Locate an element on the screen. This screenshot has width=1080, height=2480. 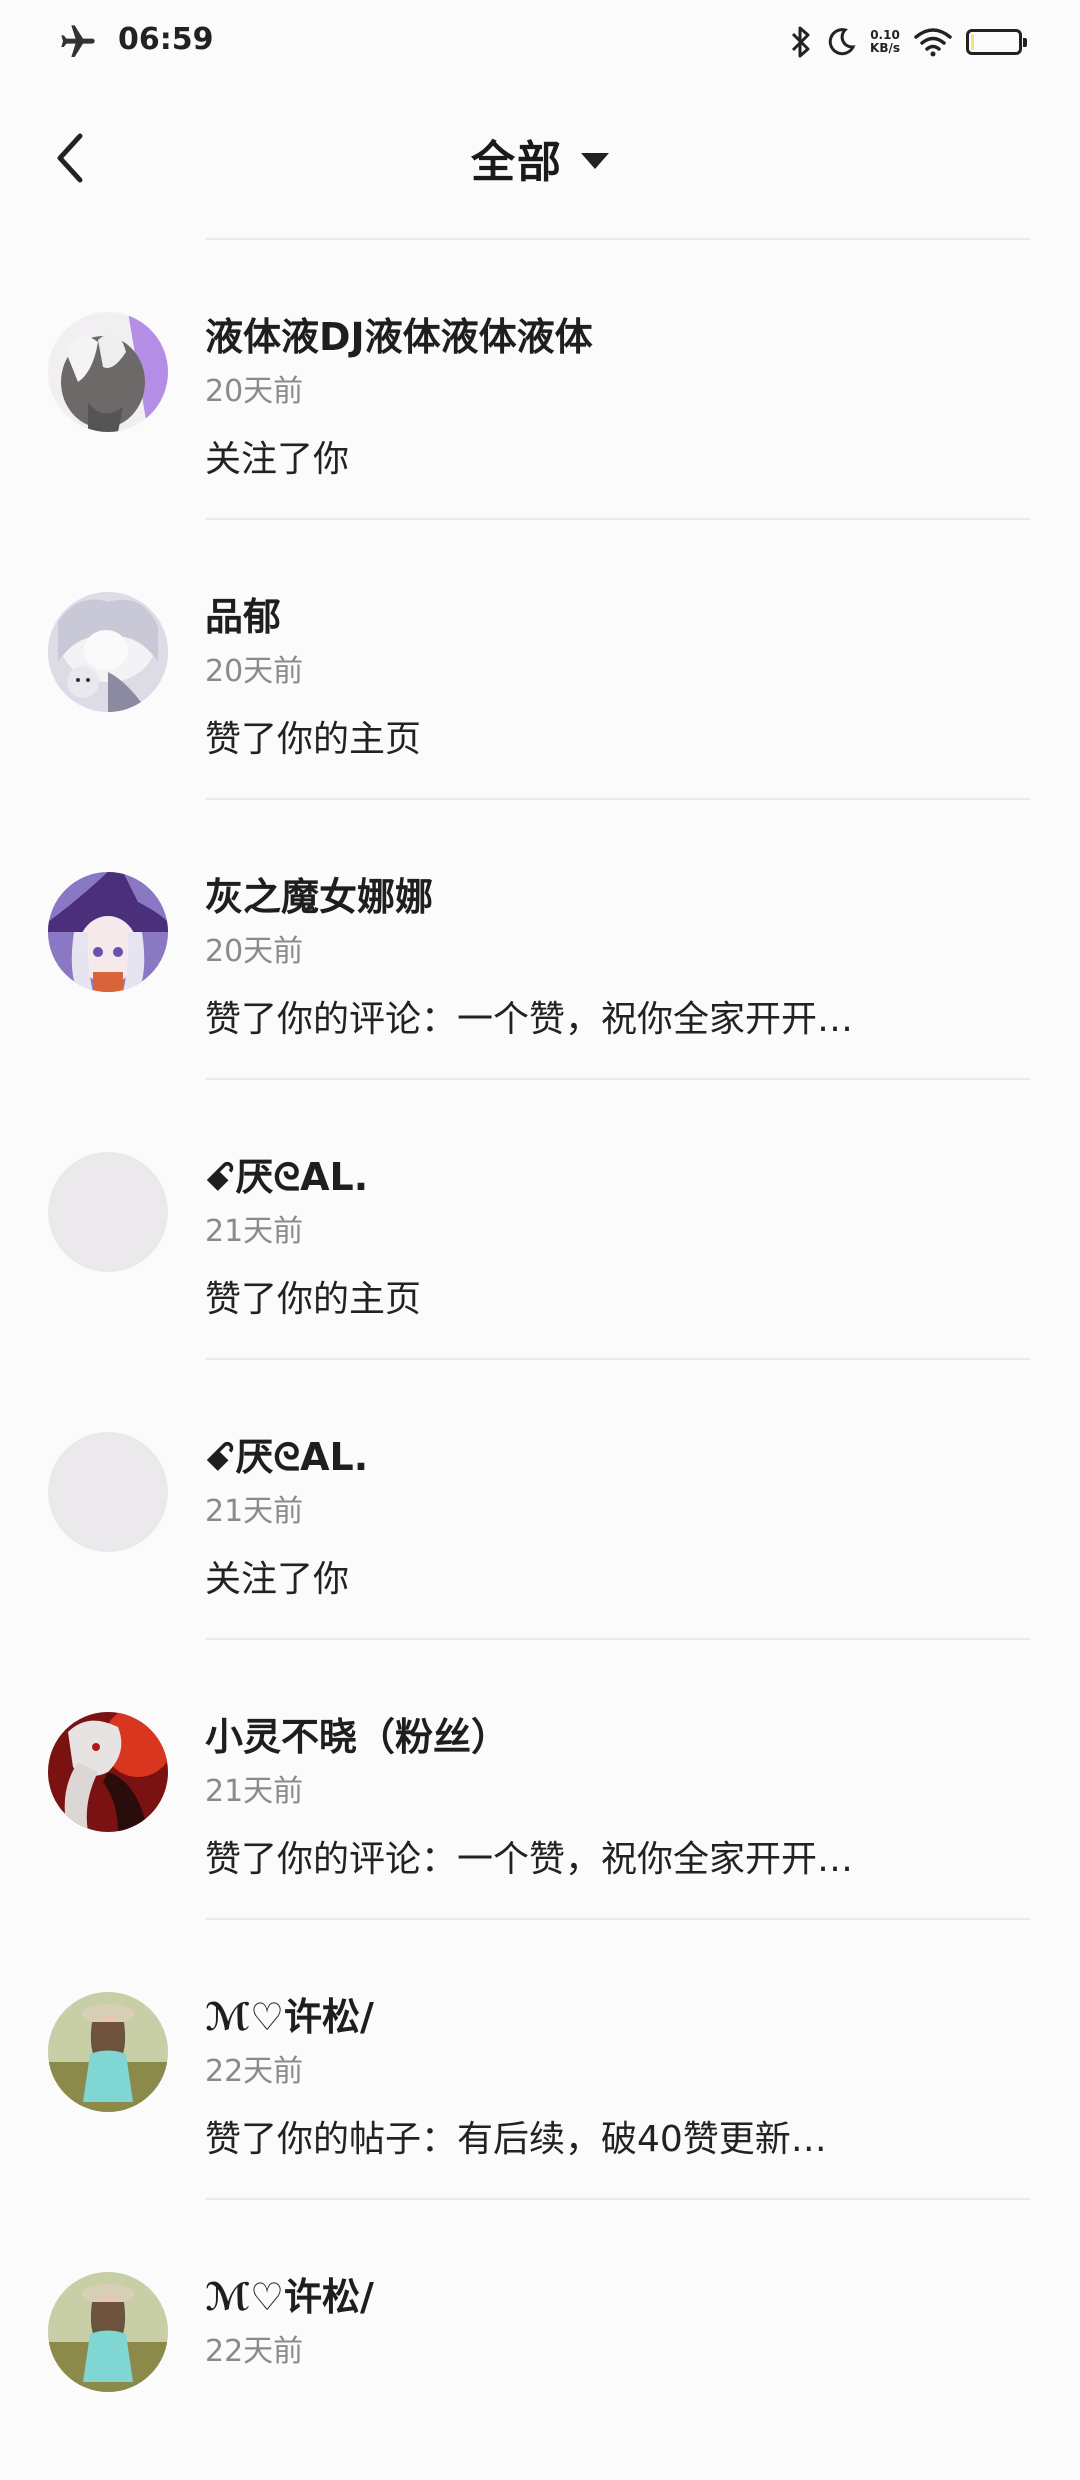
page-title: 全部 is located at coordinates (517, 162).